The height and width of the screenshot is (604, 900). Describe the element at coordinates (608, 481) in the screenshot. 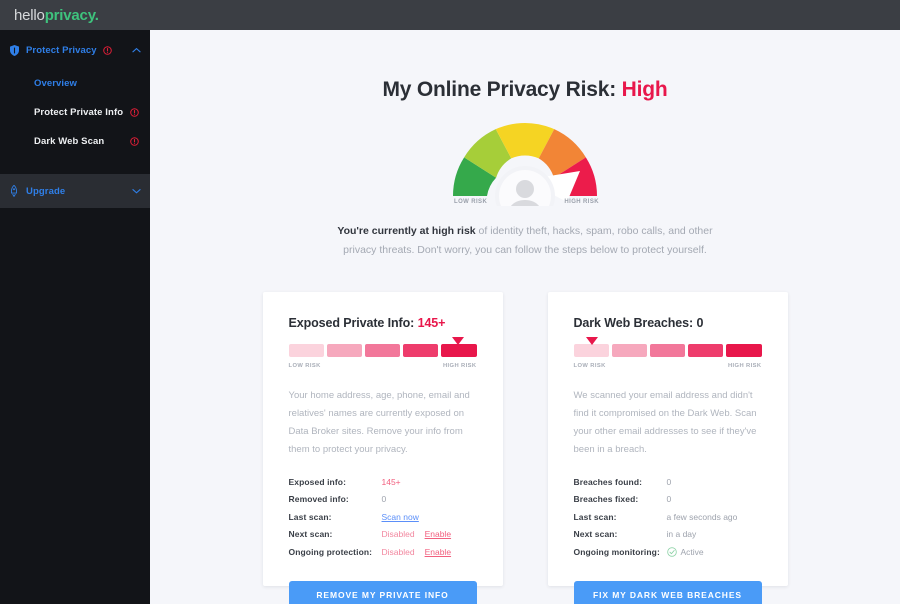

I see `detail-key: Breaches found:` at that location.